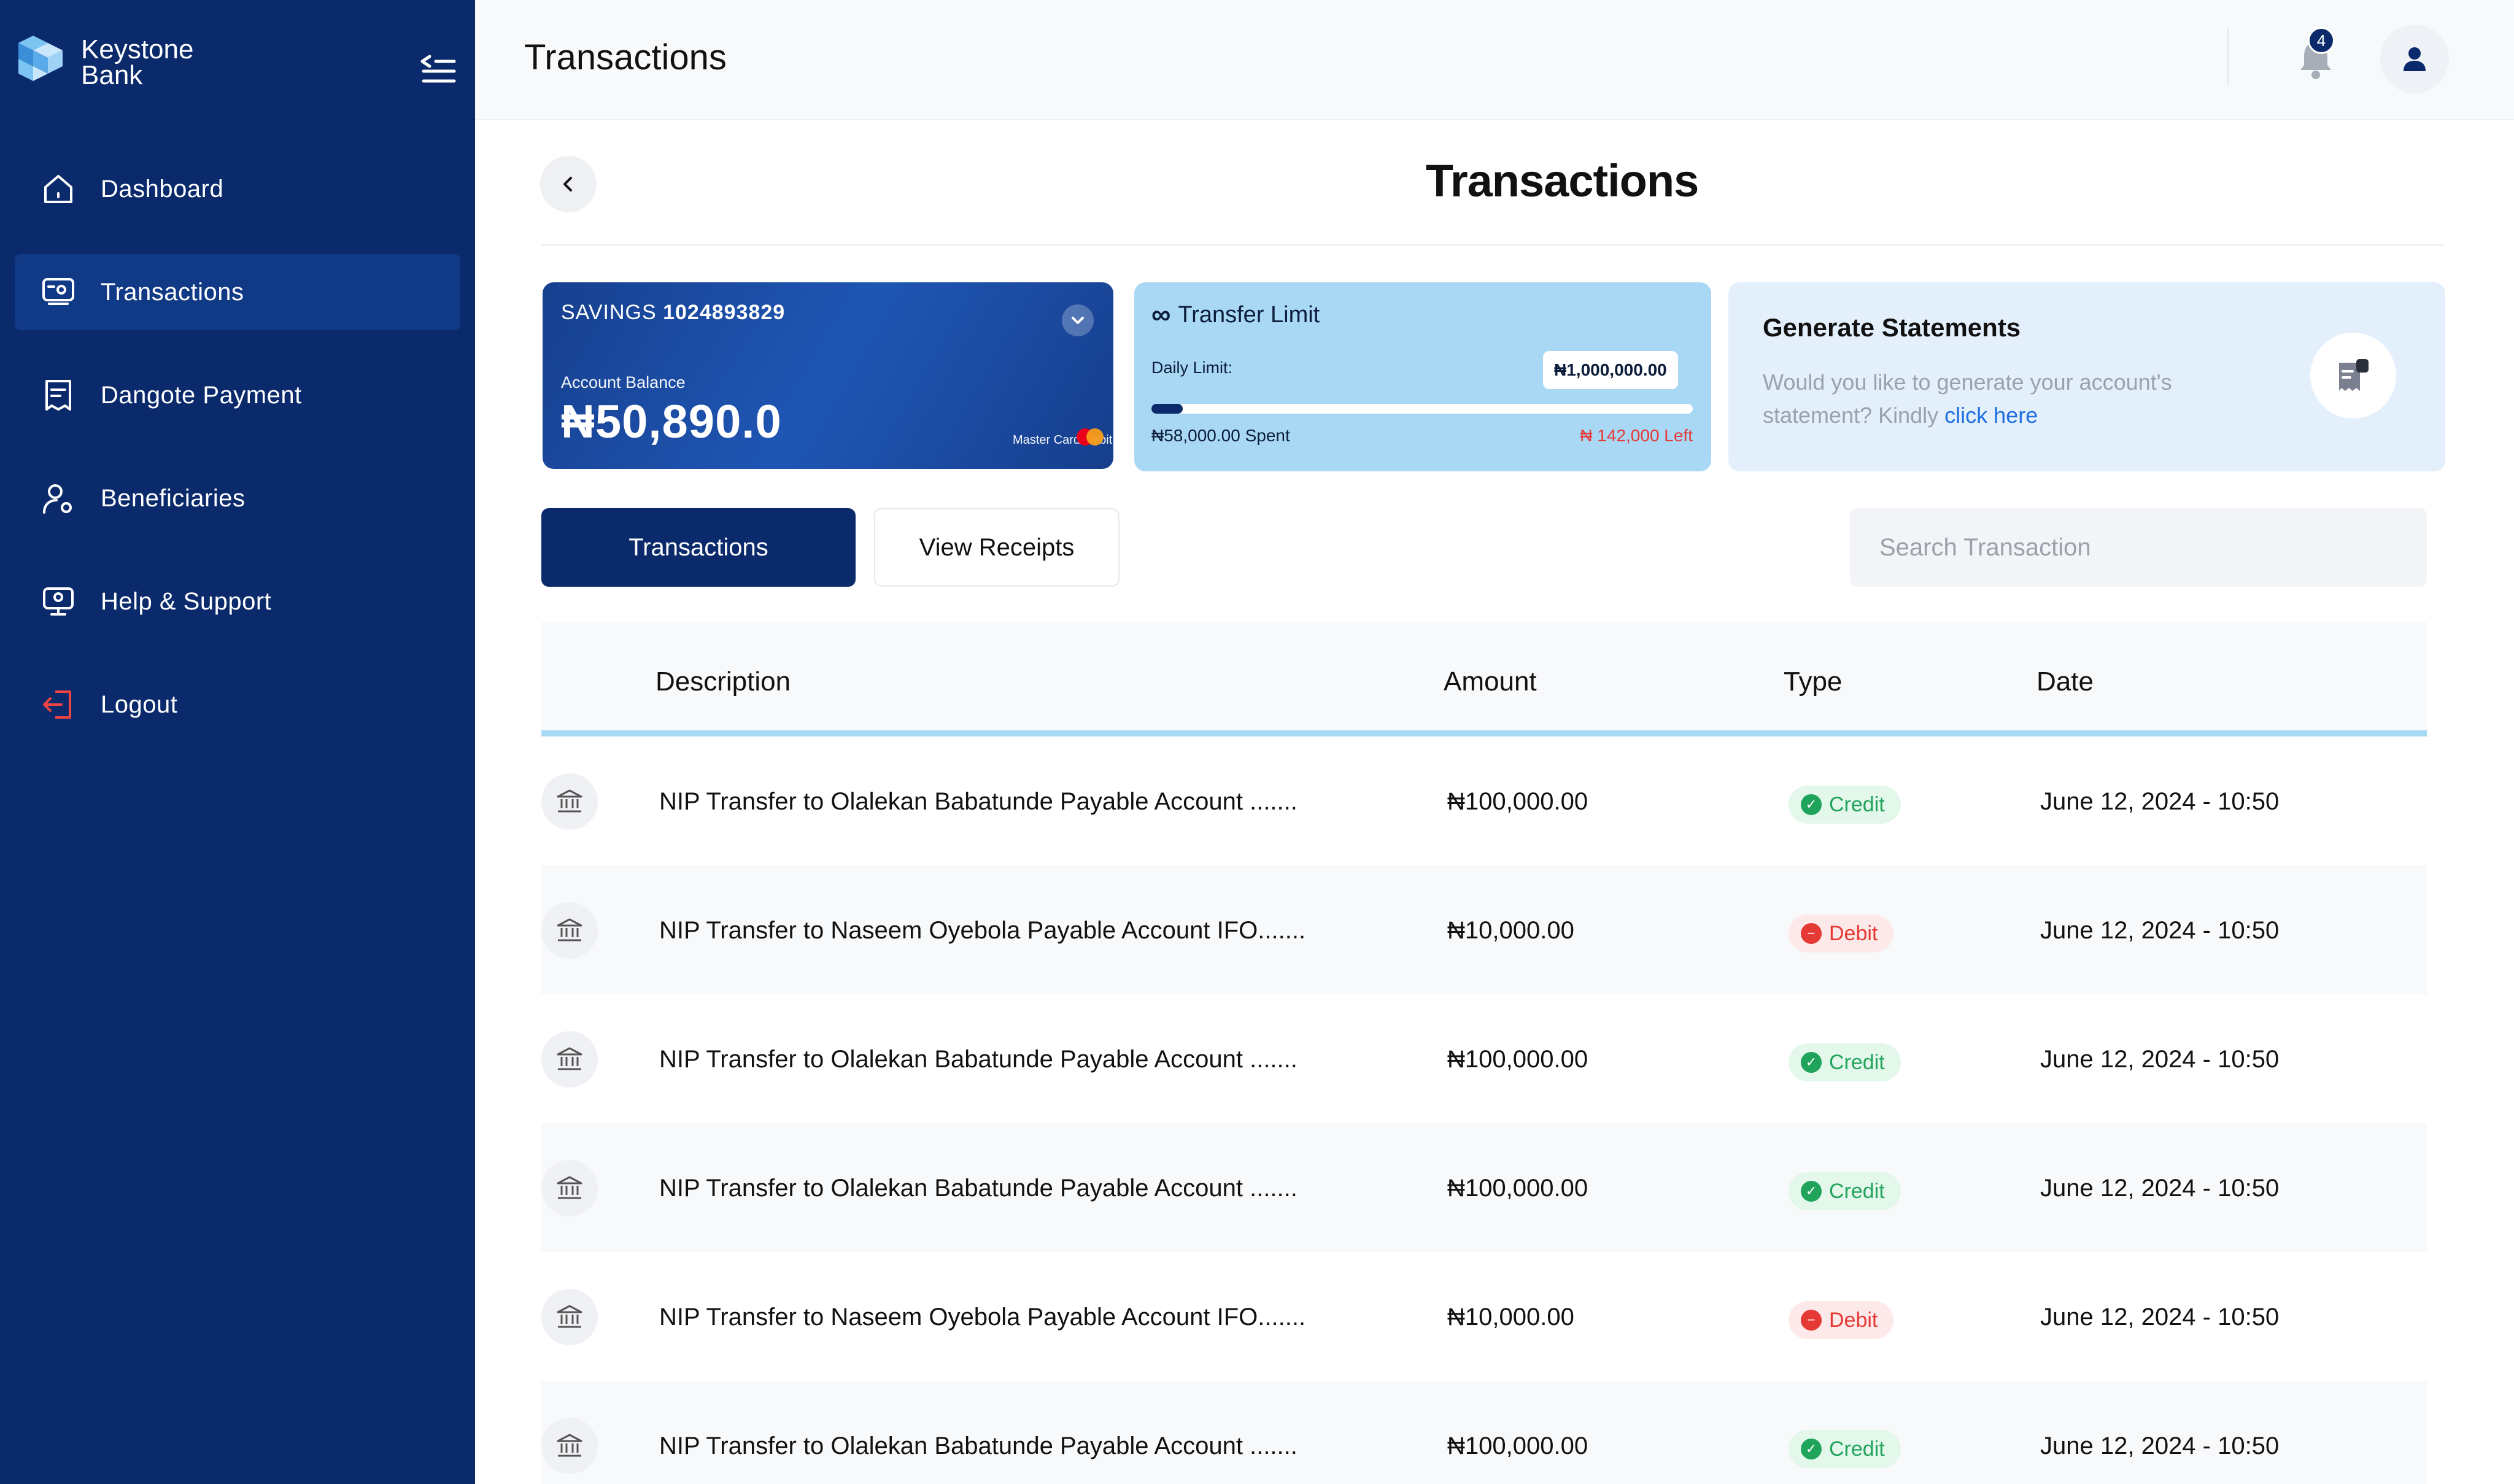 This screenshot has height=1484, width=2514. I want to click on table-header: Description Amount Type Date, so click(1484, 679).